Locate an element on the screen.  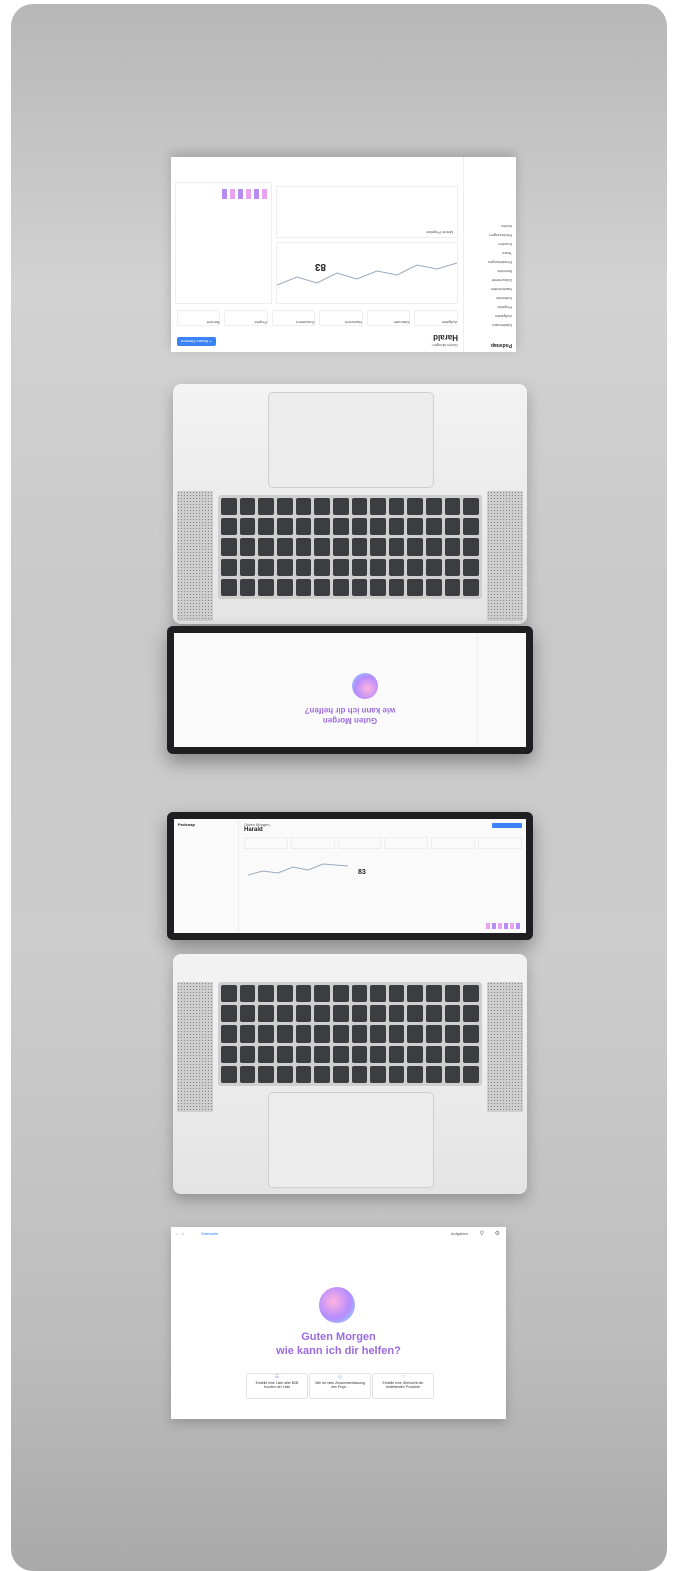
dashboard-screen: Podsnap Guten Morgen, Harald 83 is located at coordinates (350, 876).